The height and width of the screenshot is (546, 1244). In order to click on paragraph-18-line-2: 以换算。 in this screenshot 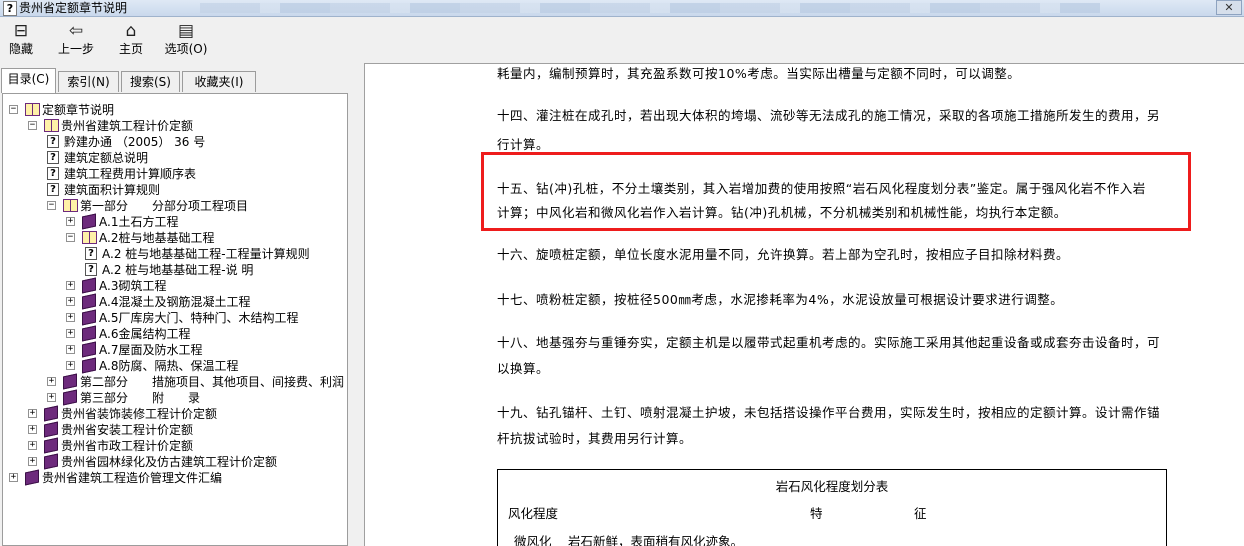, I will do `click(523, 368)`.